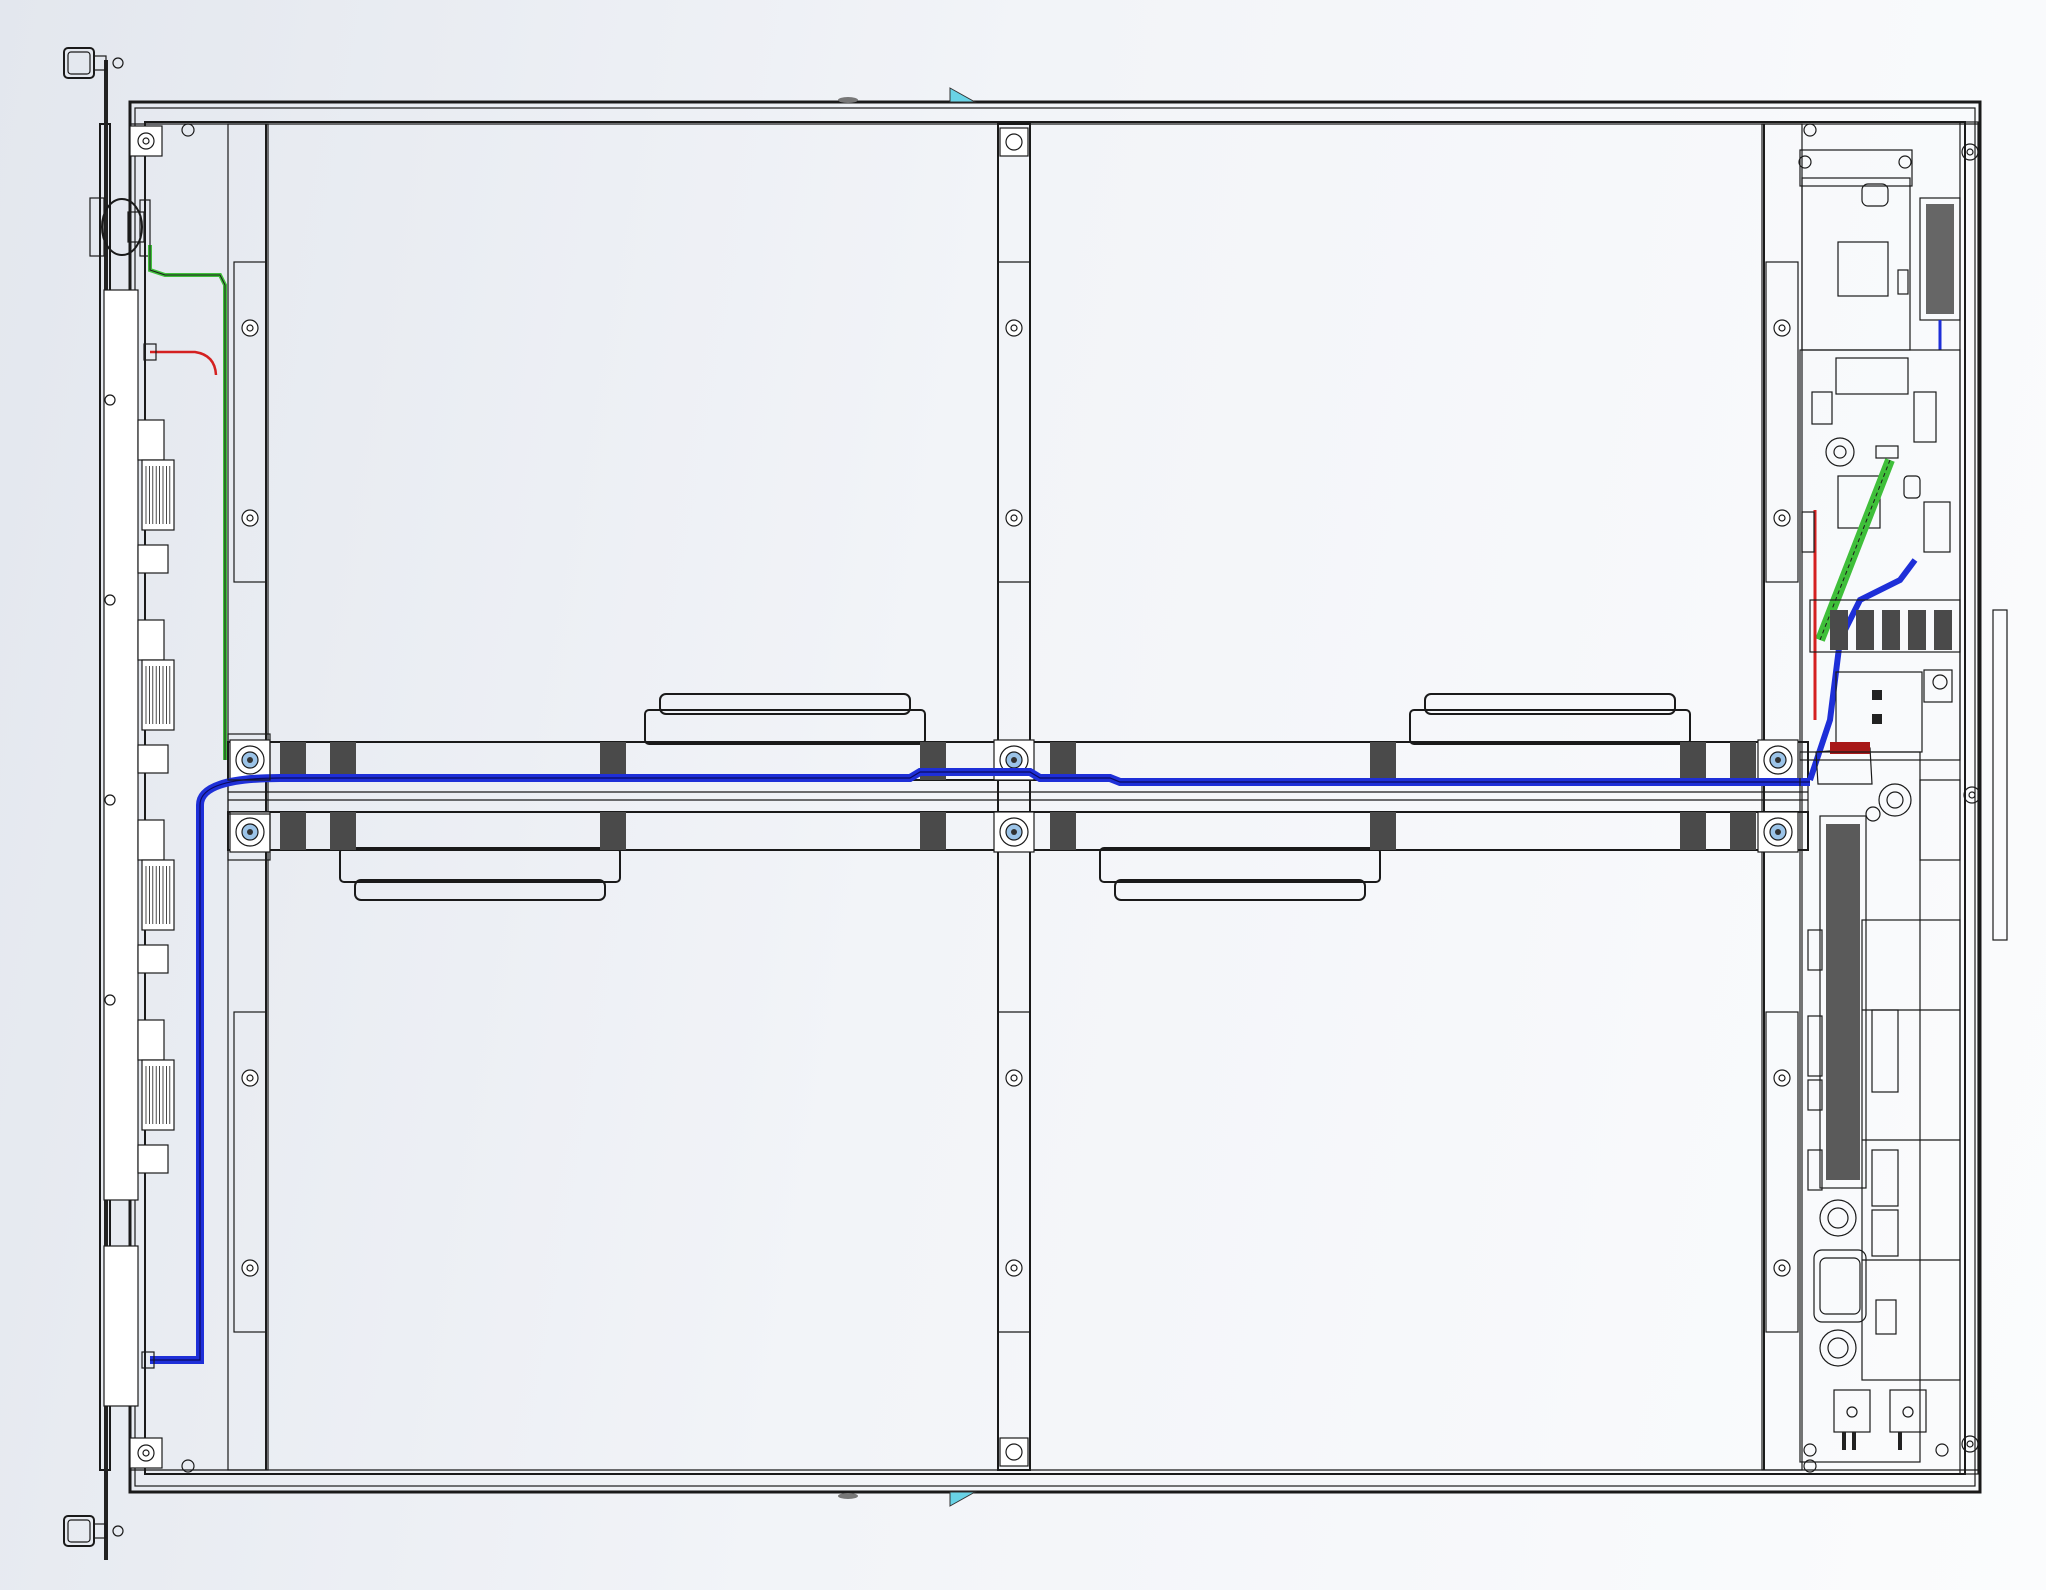  Describe the element at coordinates (93, 1531) in the screenshot. I see `thumbscrew-bottom` at that location.